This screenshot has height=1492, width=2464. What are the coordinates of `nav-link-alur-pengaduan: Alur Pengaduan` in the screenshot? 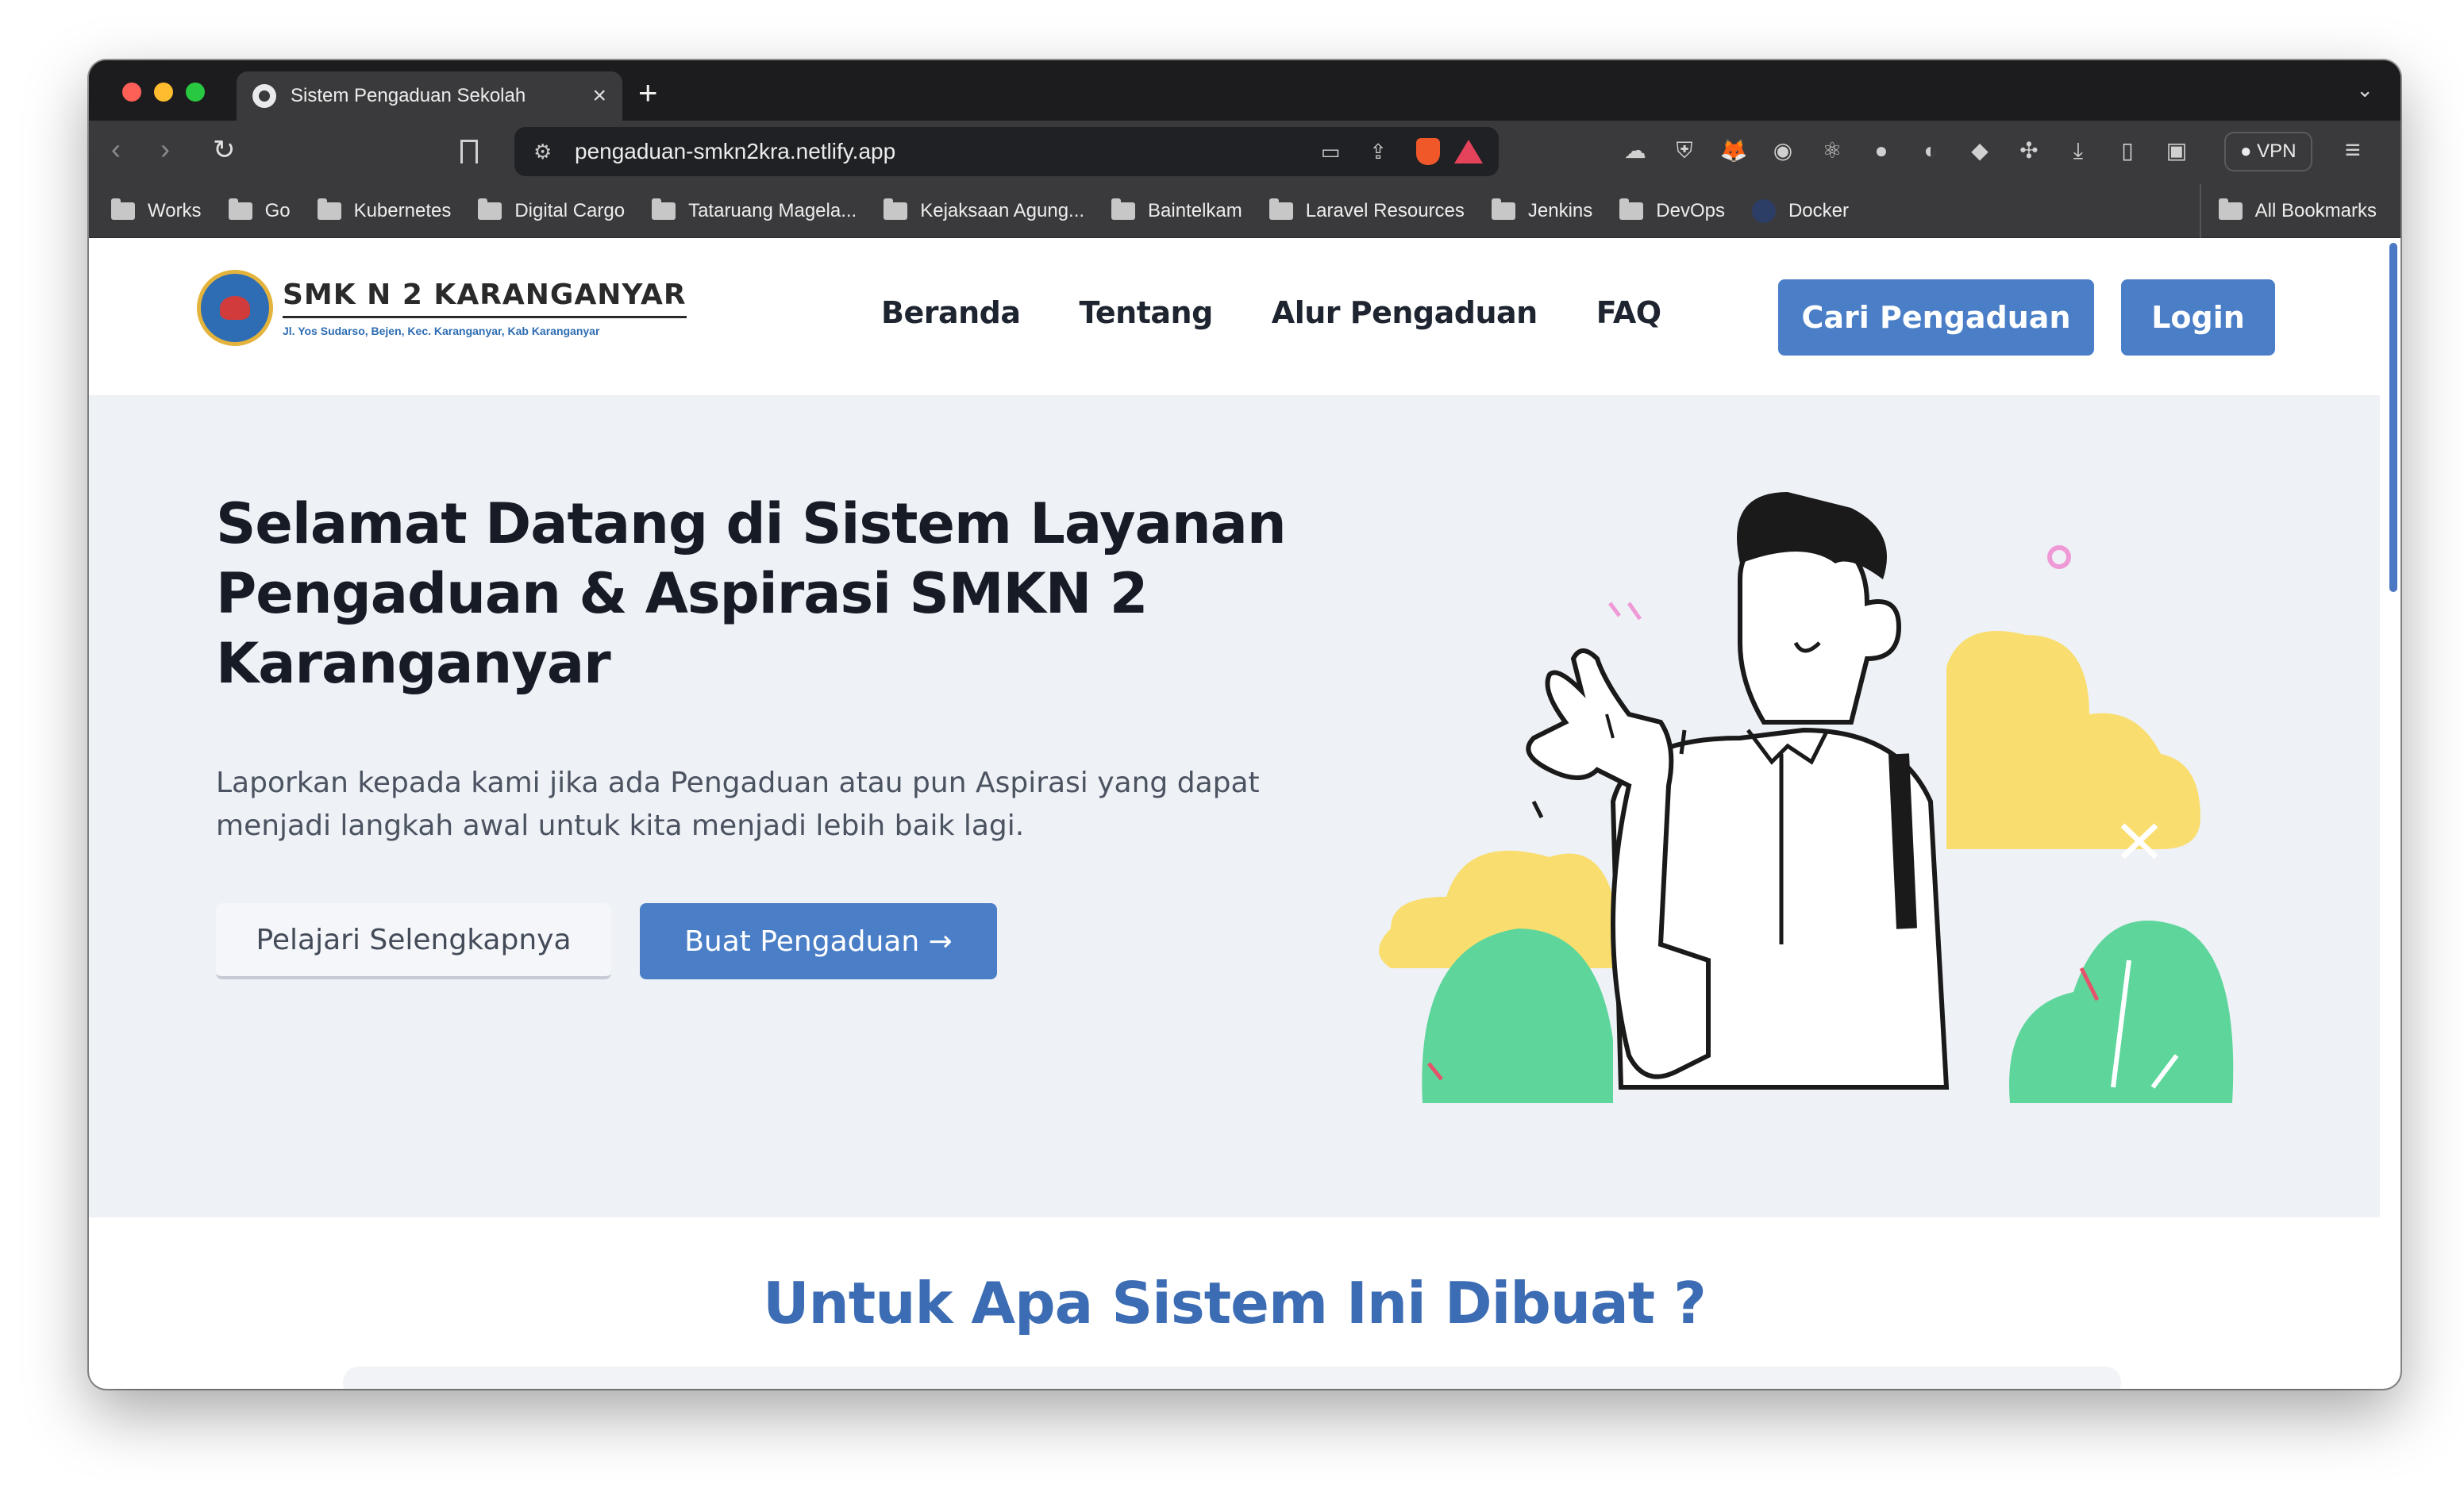 It's located at (1405, 312).